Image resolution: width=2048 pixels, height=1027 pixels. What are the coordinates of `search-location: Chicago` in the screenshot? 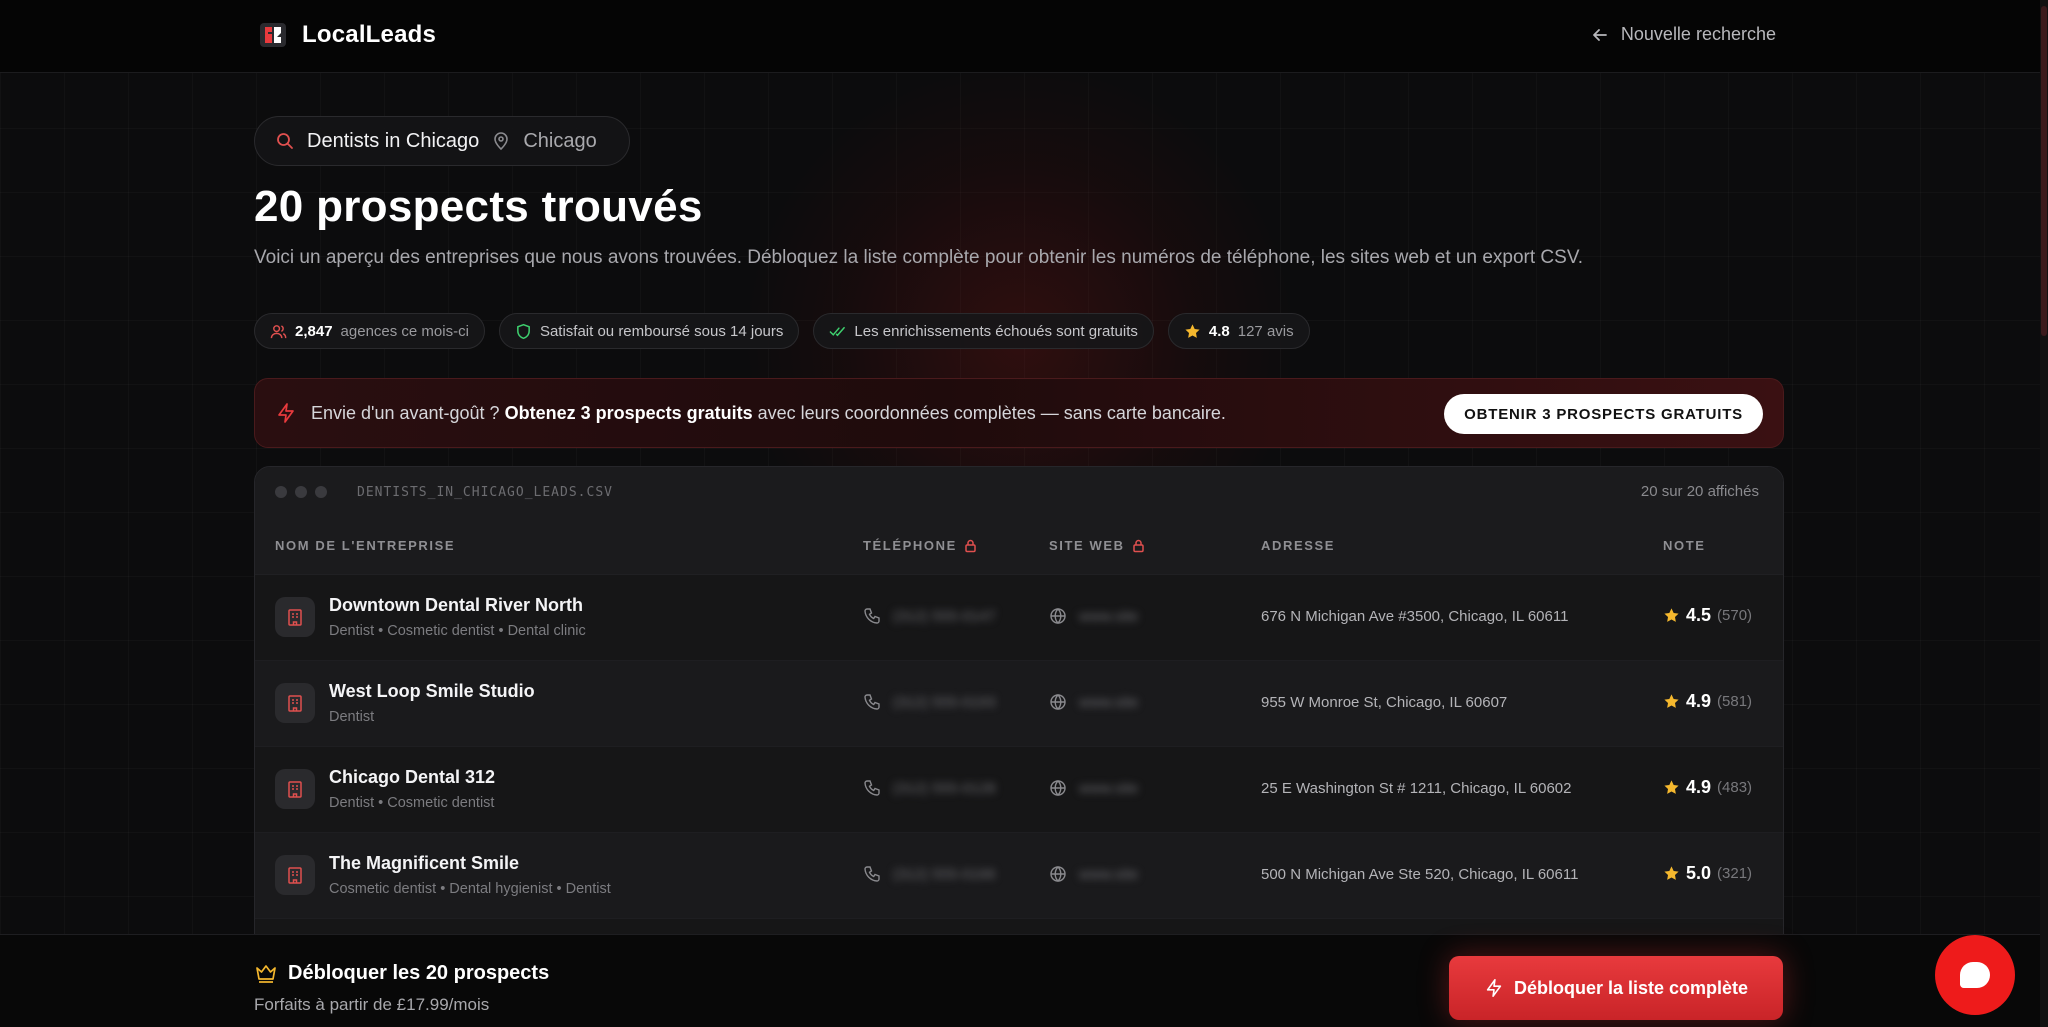 It's located at (560, 140).